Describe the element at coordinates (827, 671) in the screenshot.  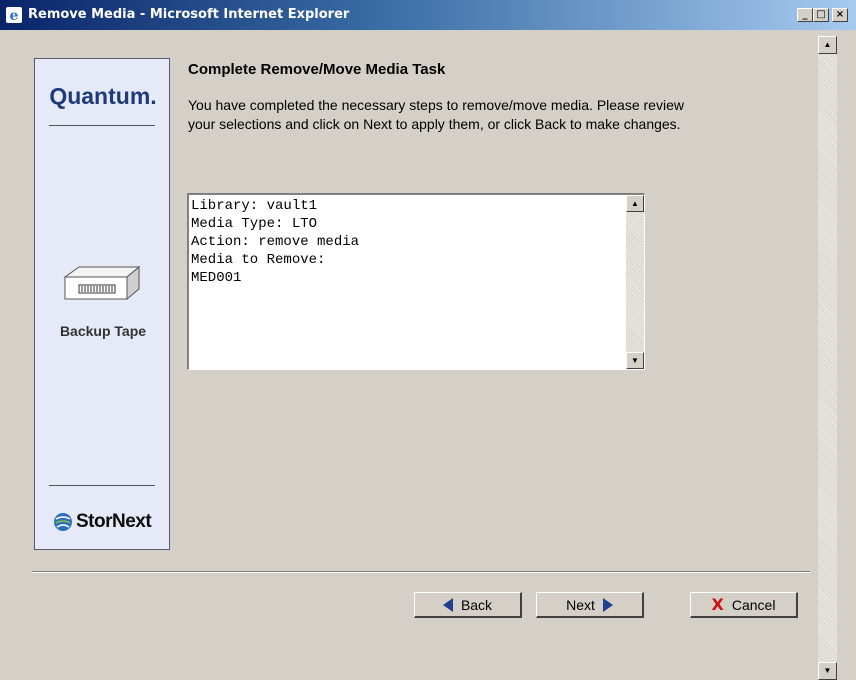
I see `page-scroll-down-button: ▼` at that location.